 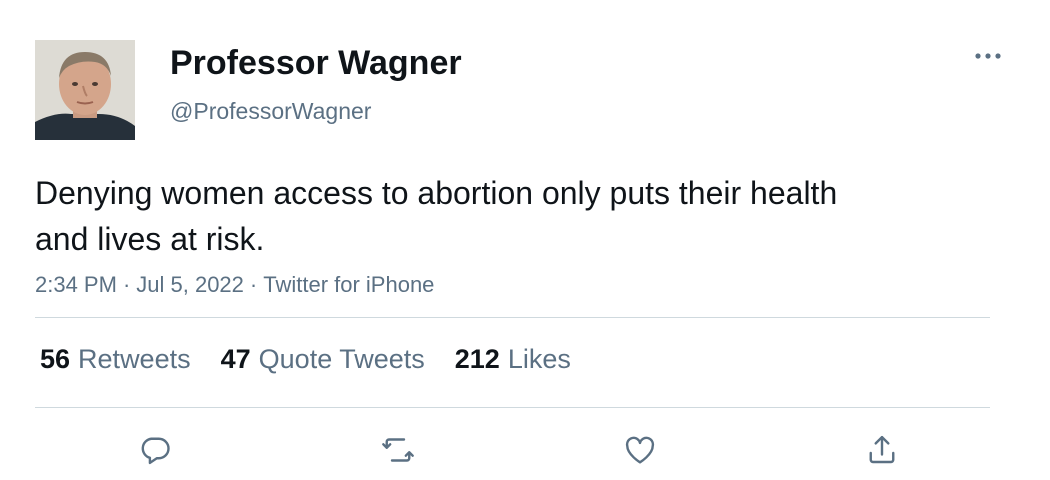 I want to click on heart-icon, so click(x=640, y=450).